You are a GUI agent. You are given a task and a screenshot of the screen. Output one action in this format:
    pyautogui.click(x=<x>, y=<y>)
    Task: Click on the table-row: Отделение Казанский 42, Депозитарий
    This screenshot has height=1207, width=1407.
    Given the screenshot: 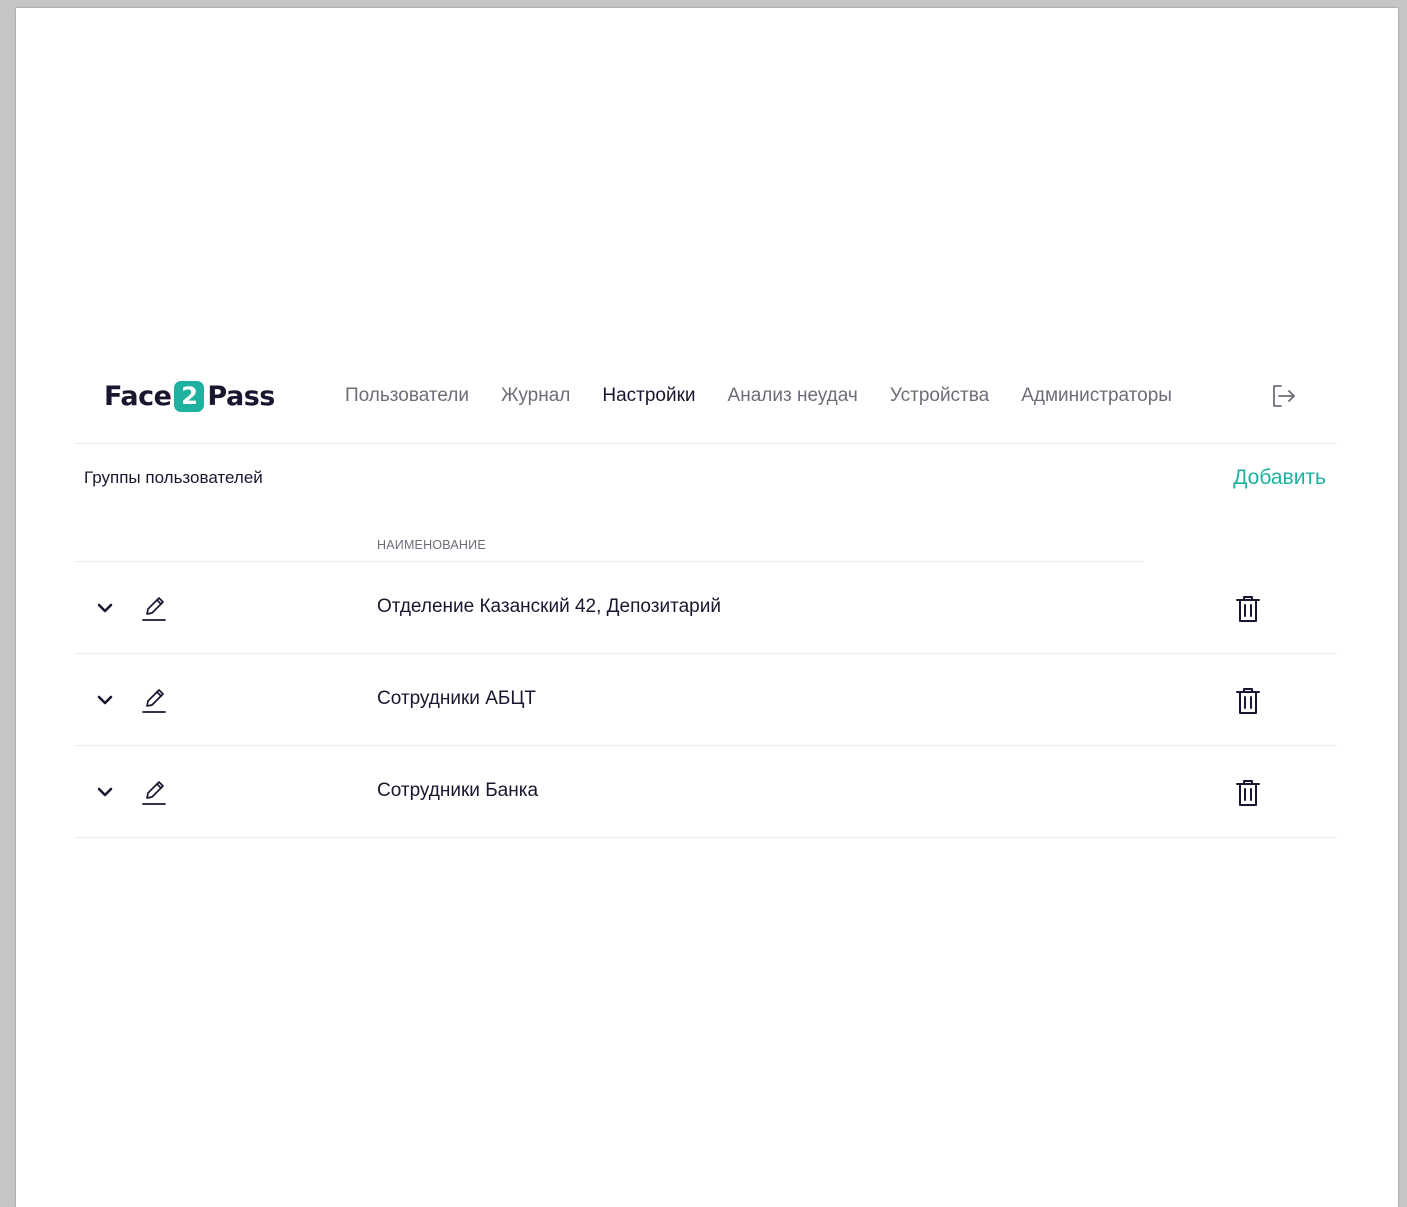 What is the action you would take?
    pyautogui.click(x=705, y=608)
    